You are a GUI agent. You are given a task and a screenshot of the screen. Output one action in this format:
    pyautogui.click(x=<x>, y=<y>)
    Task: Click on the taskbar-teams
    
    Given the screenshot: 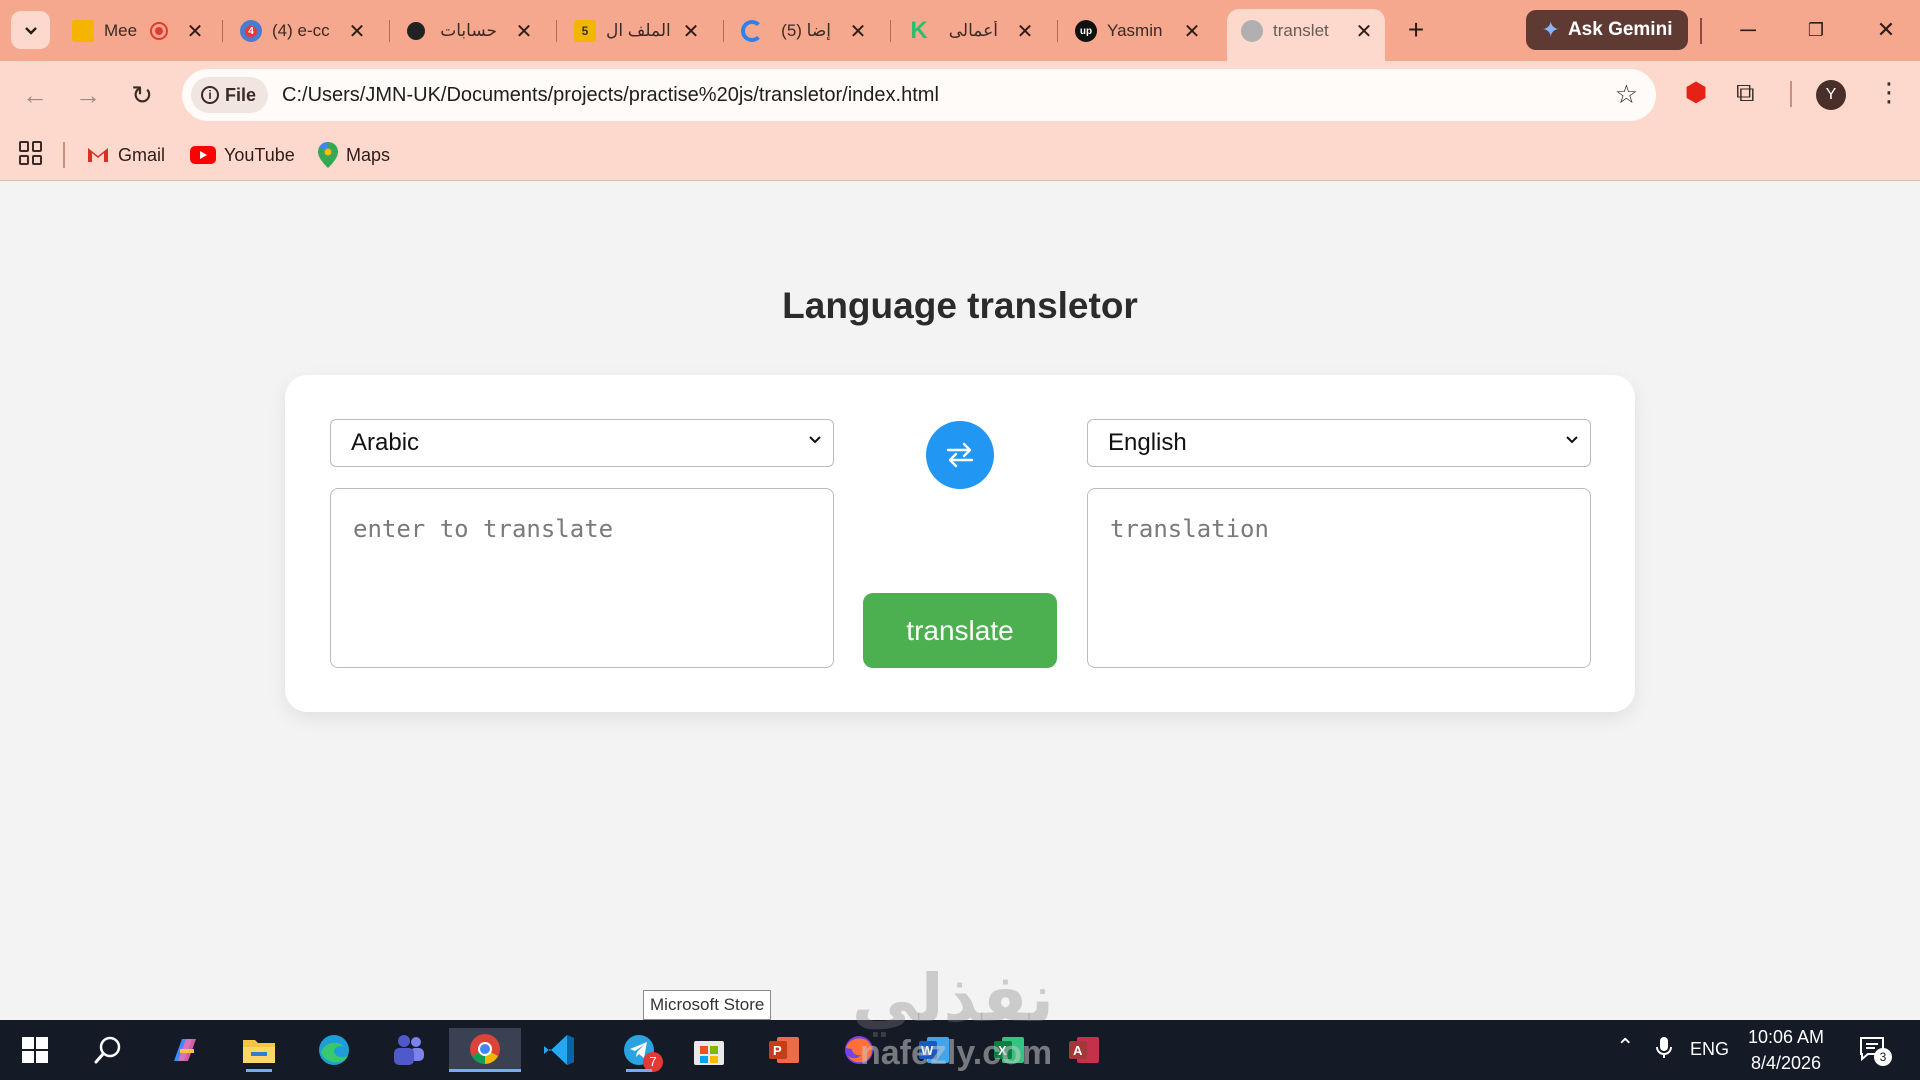 What is the action you would take?
    pyautogui.click(x=409, y=1050)
    